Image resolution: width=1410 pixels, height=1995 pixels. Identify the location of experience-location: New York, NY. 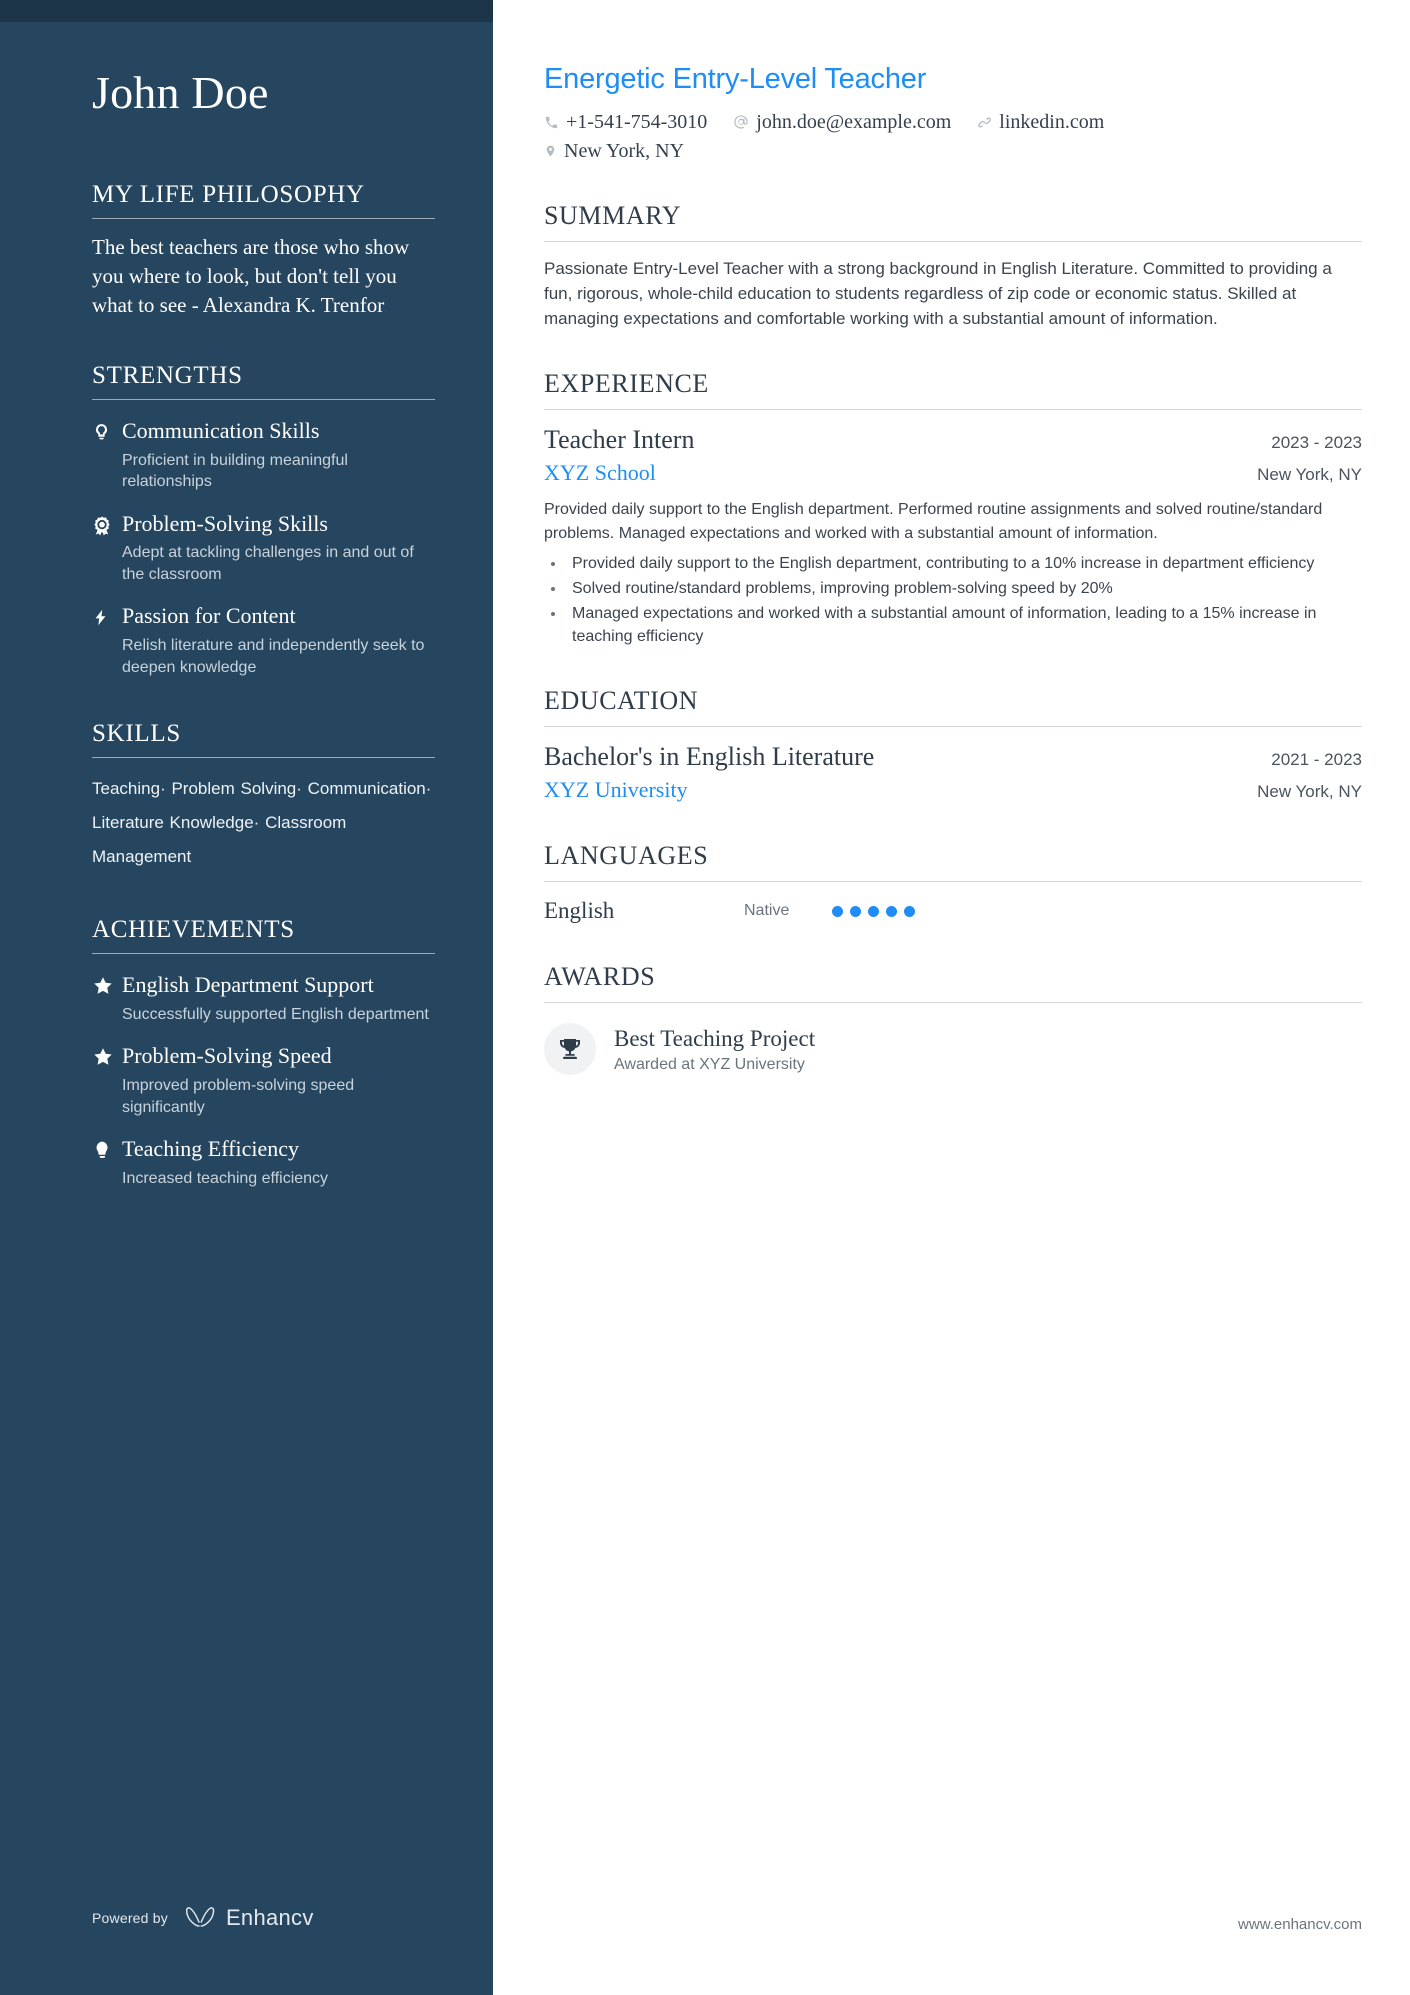
(1309, 475).